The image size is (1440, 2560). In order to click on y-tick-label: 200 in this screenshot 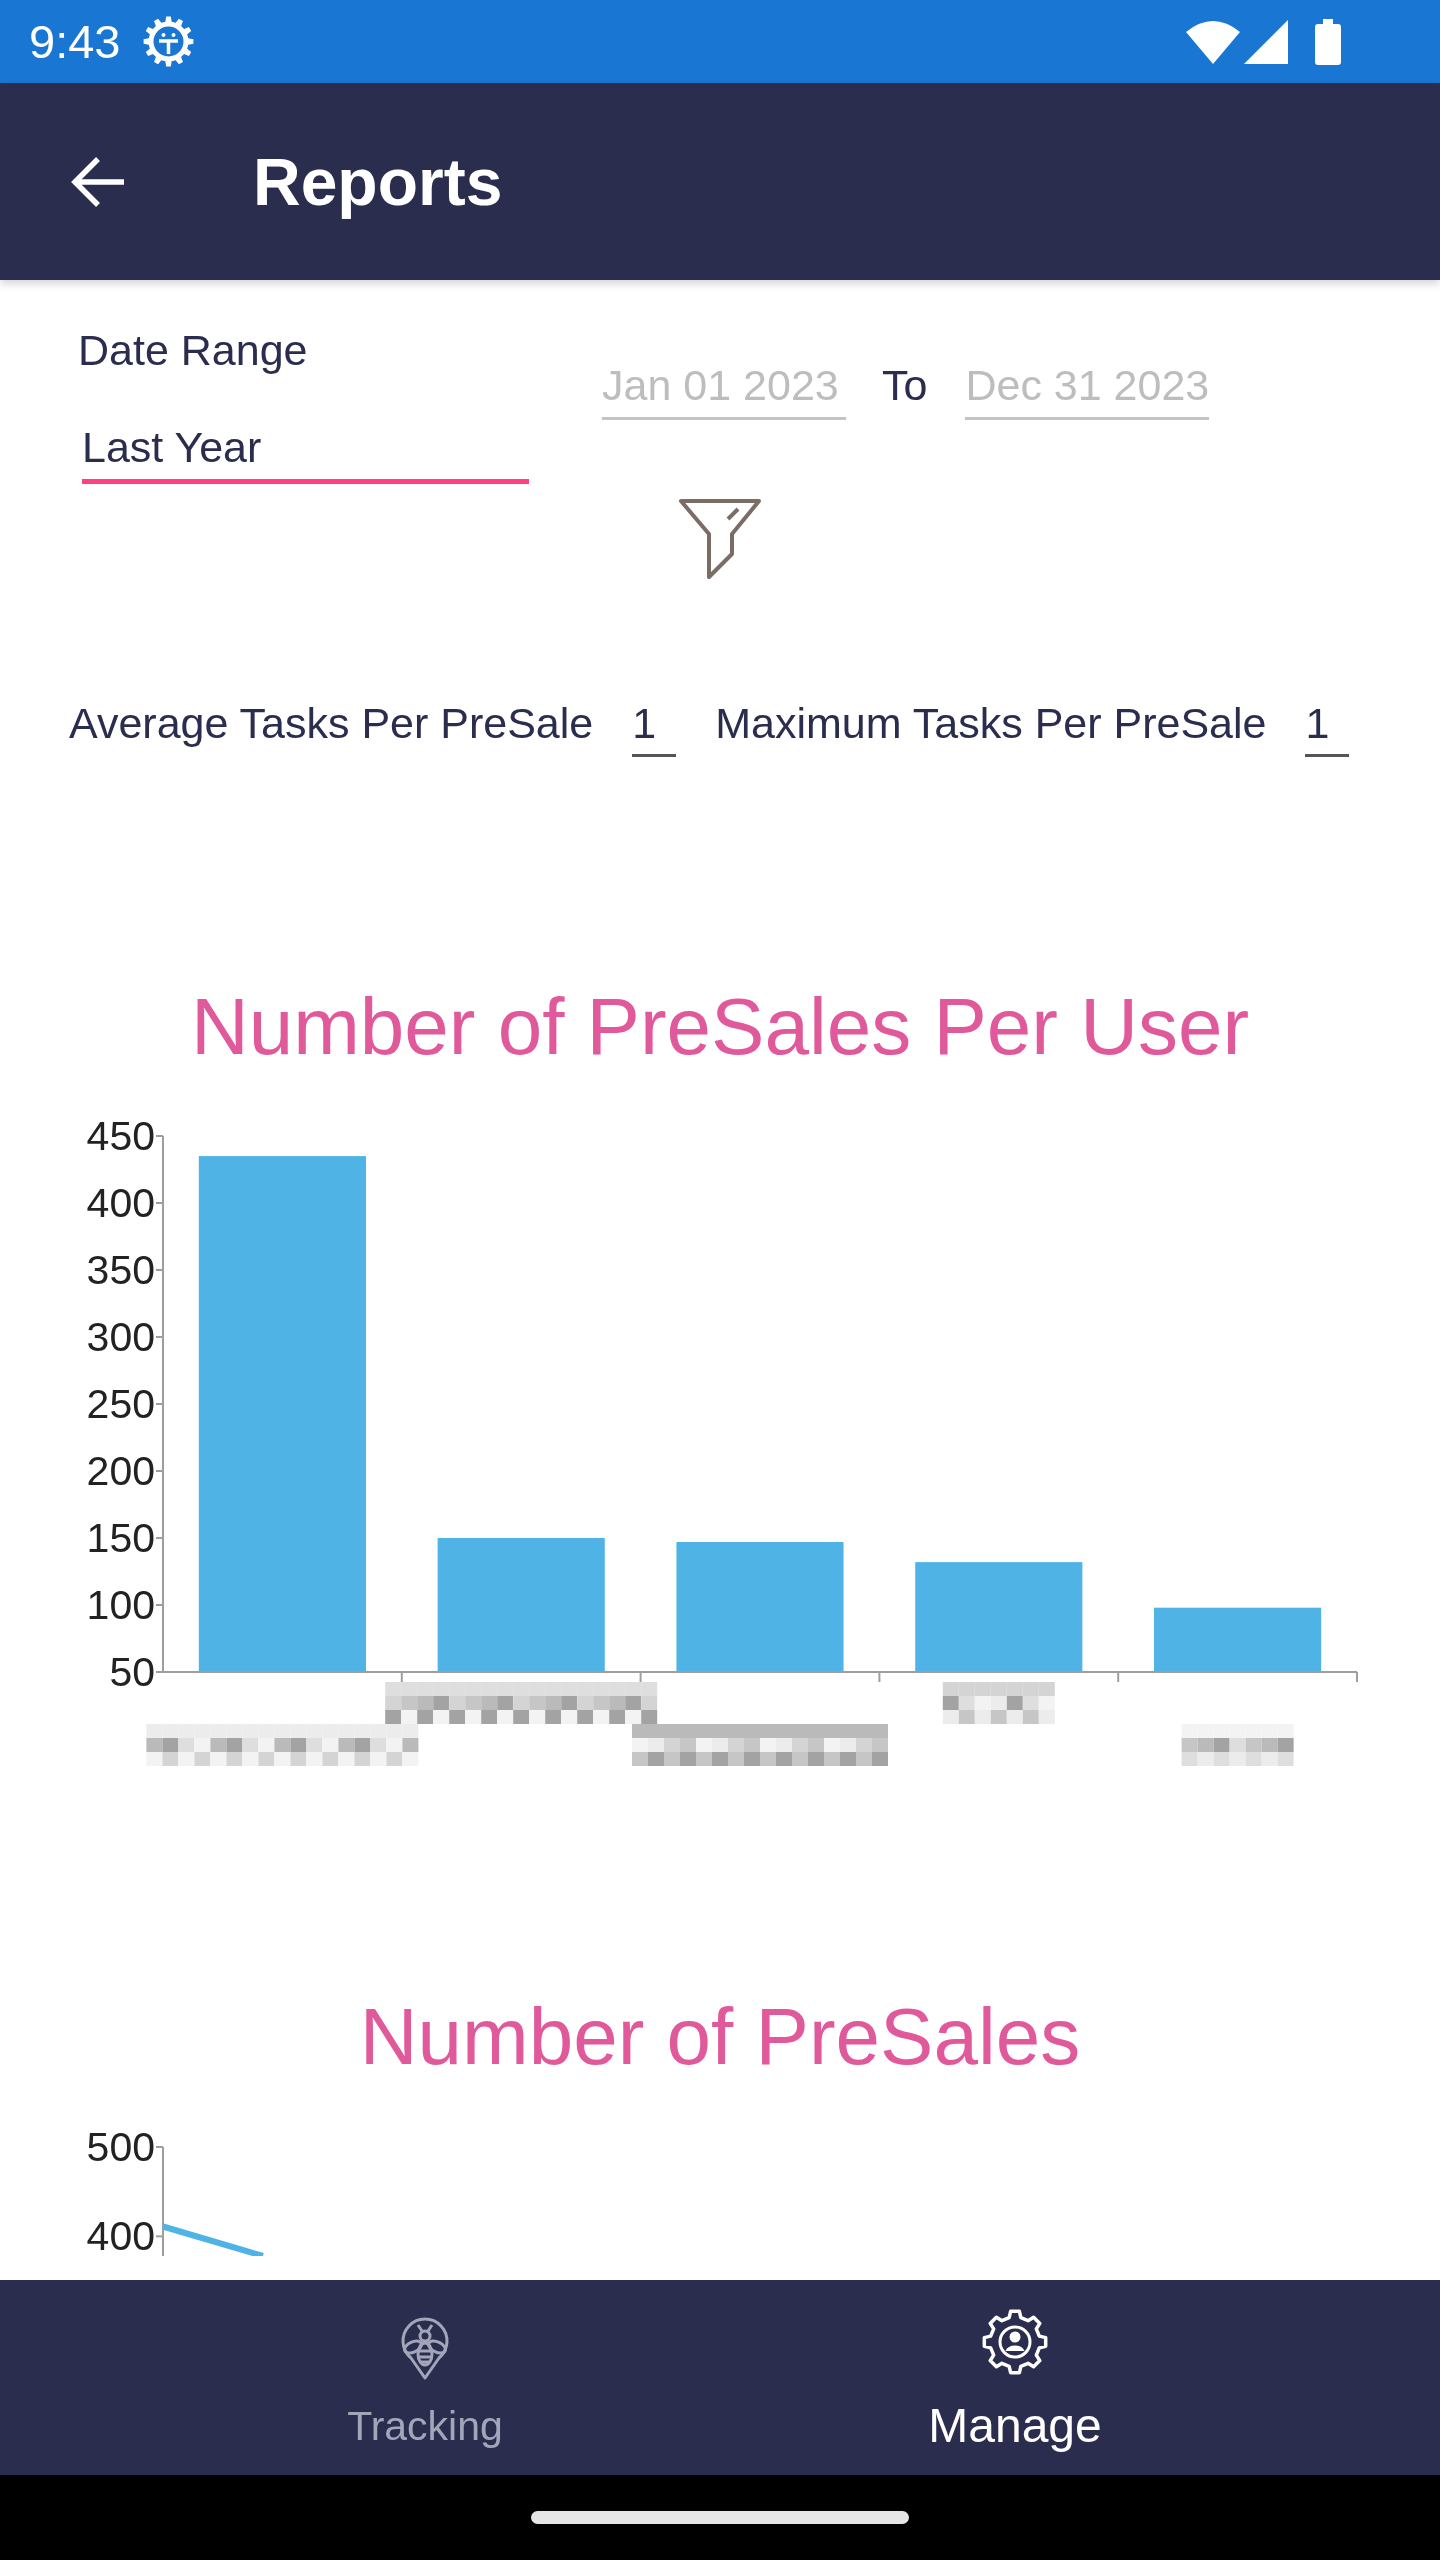, I will do `click(120, 1471)`.